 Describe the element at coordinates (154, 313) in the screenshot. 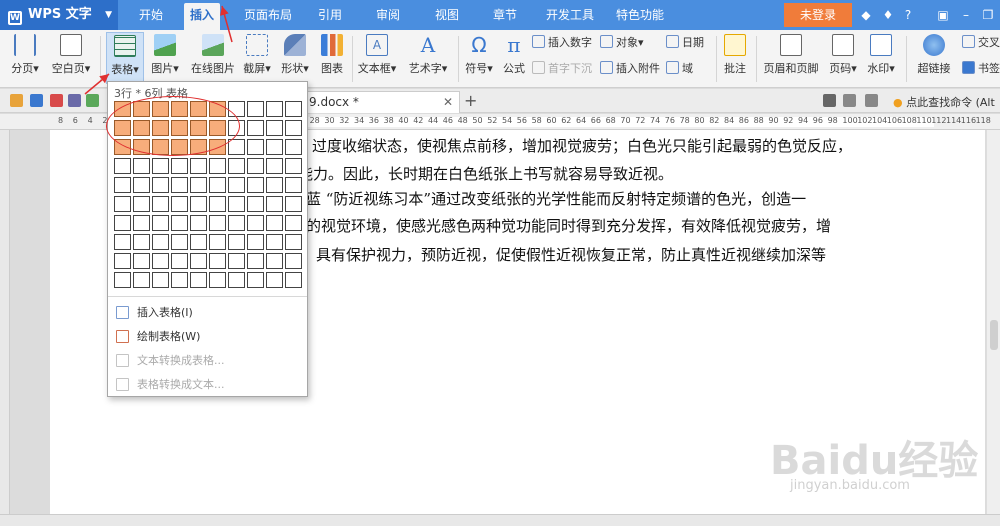

I see `menu-item-insert-table: 插入表格(I)` at that location.